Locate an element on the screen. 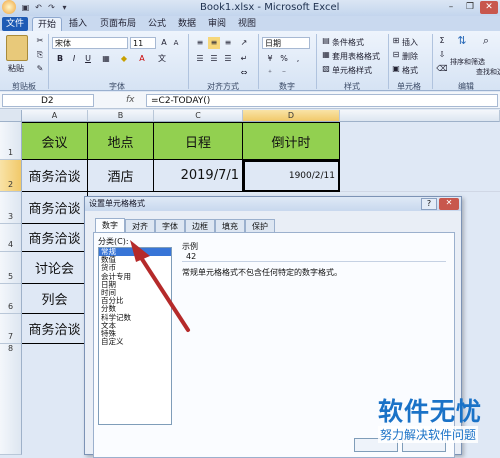  annotation-arrow-icon is located at coordinates (160, 286).